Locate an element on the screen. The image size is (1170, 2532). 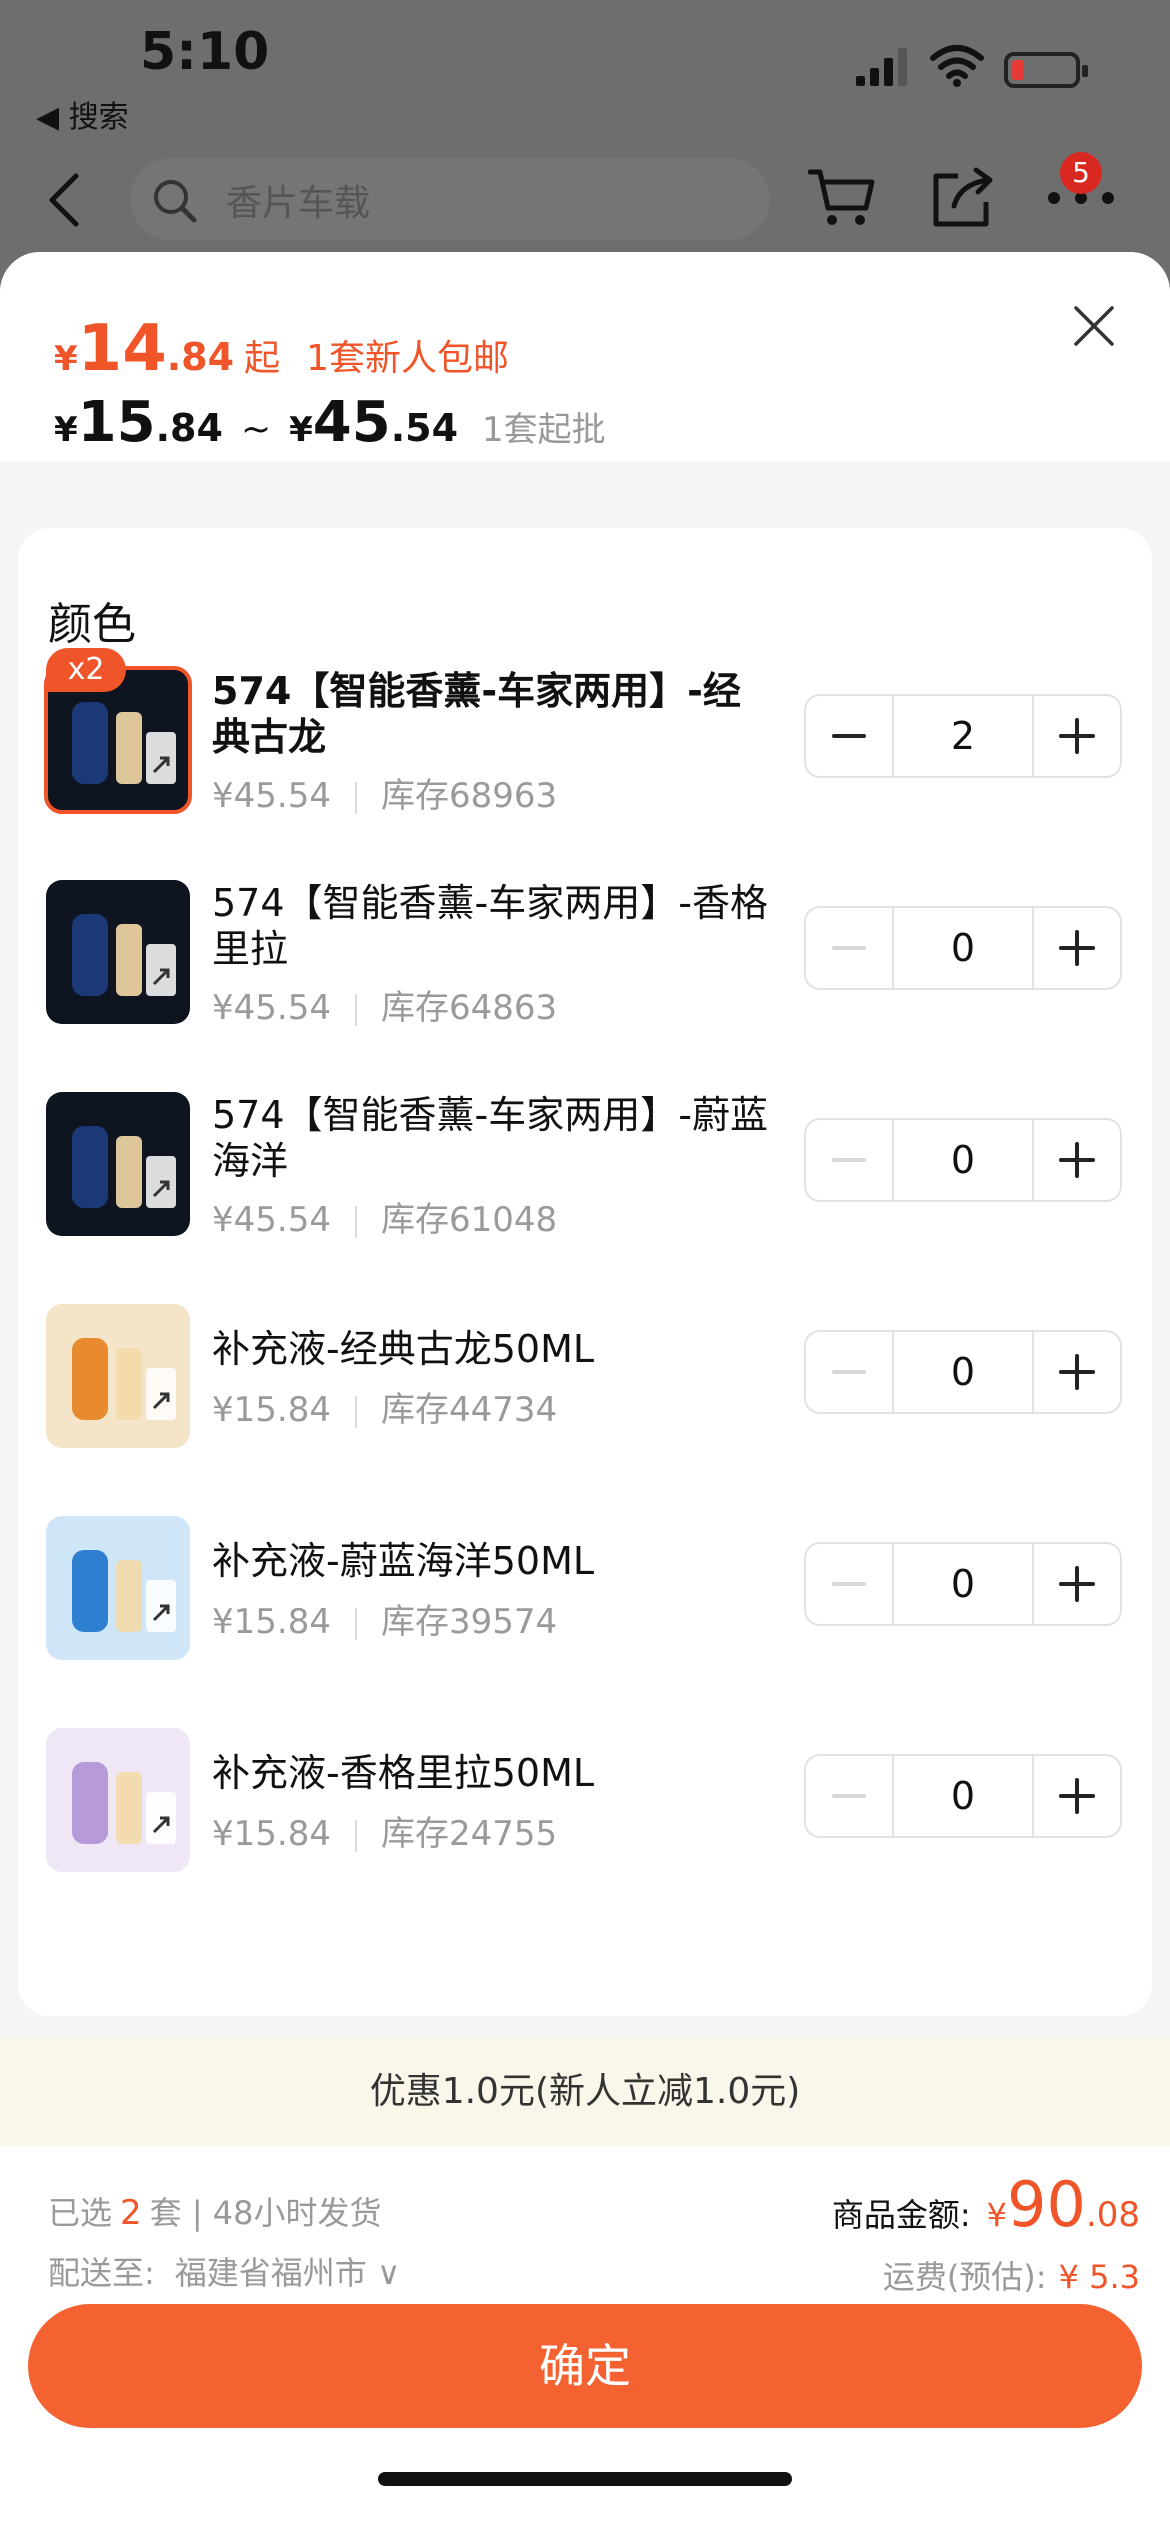
variant-meta: ¥45.54 库存64863 is located at coordinates (384, 1004).